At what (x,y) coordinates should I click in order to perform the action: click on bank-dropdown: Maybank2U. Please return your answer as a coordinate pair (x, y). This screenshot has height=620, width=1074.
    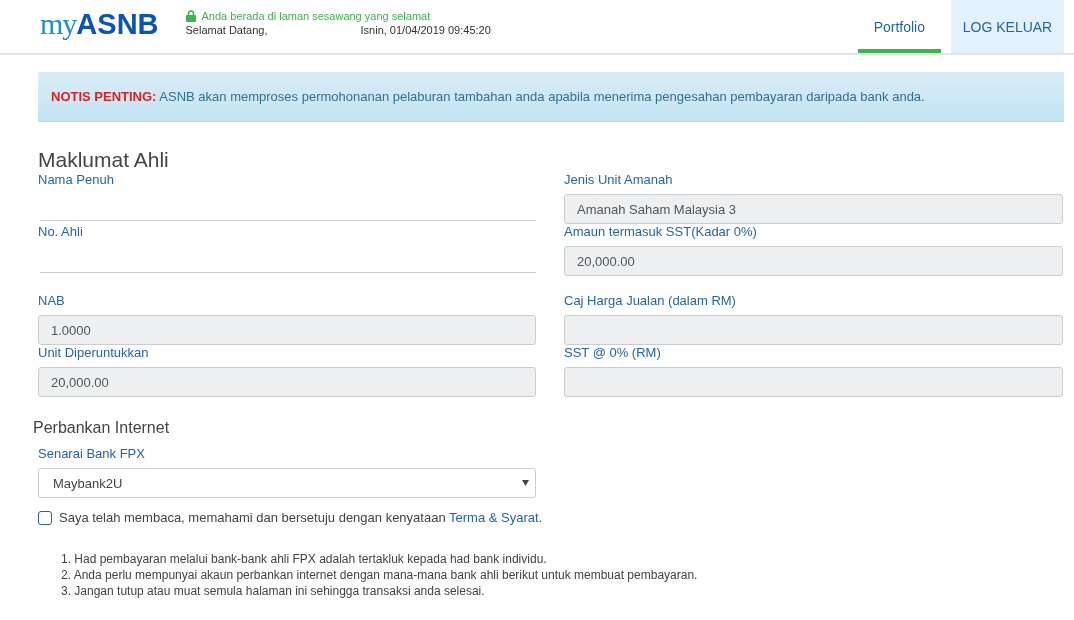
    Looking at the image, I should click on (287, 483).